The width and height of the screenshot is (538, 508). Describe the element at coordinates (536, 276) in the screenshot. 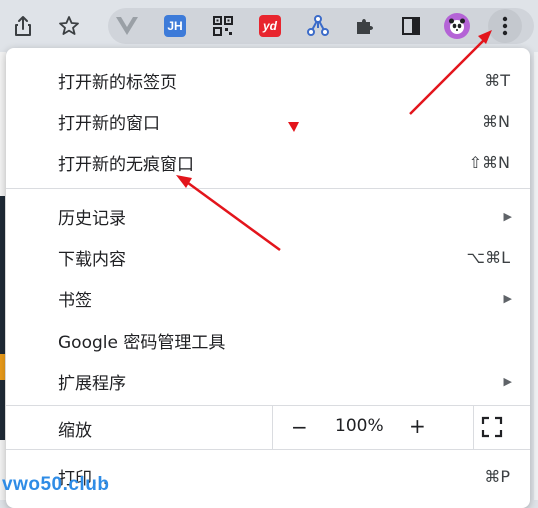

I see `page-background-right` at that location.